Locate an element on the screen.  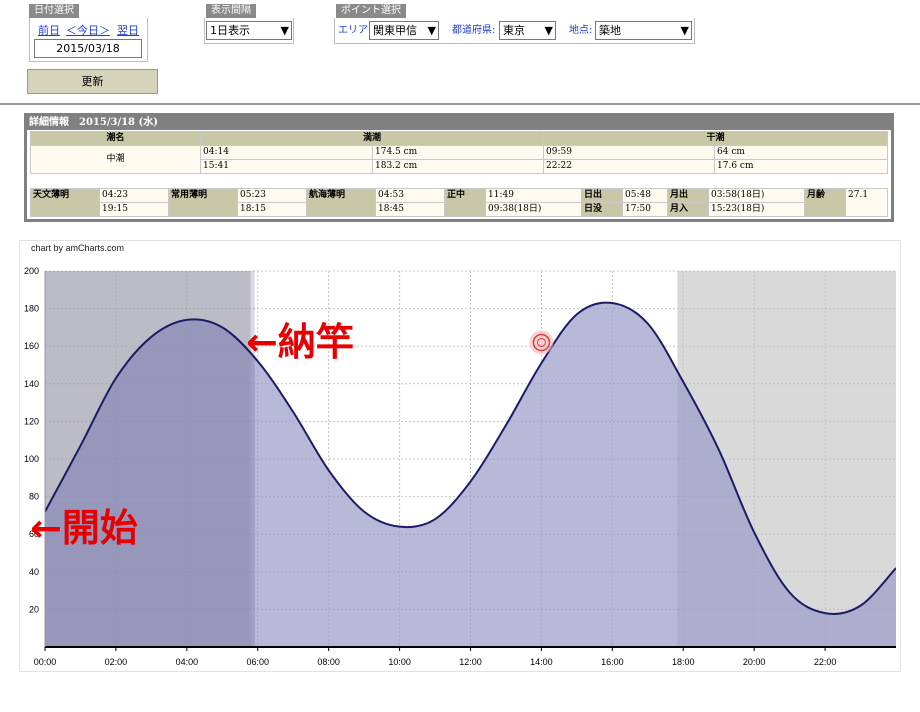
site-select: 築地 ▼ is located at coordinates (643, 30).